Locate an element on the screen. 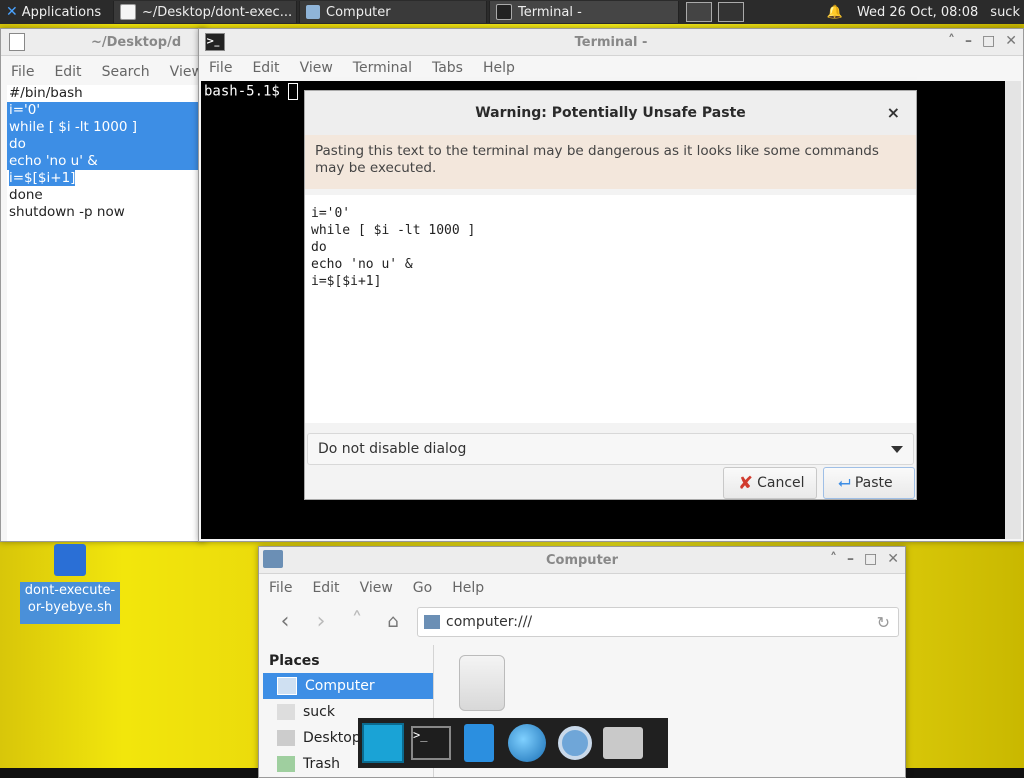 The width and height of the screenshot is (1024, 778). dialog-title: Warning: Potentially Unsafe Paste is located at coordinates (610, 113).